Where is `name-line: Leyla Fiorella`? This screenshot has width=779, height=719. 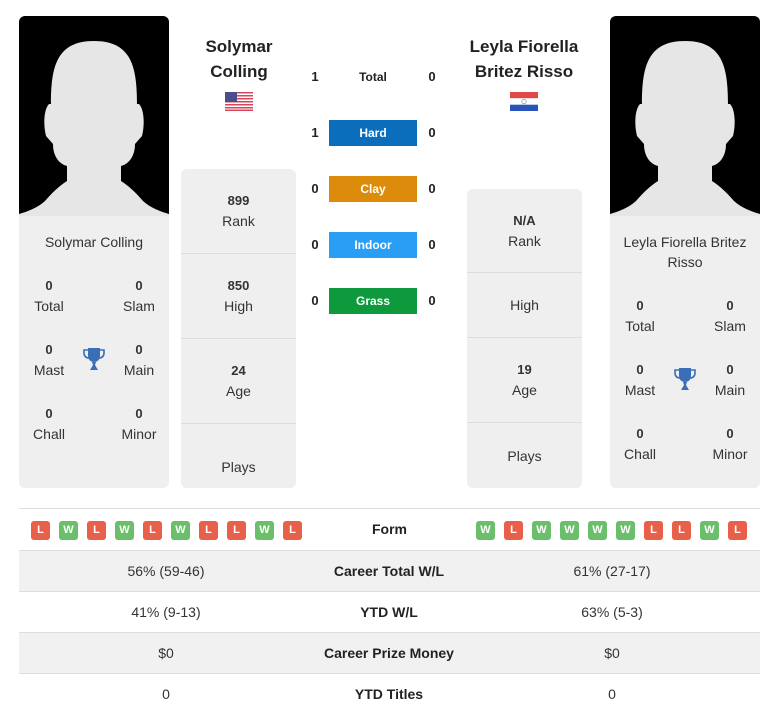
name-line: Leyla Fiorella is located at coordinates (524, 46).